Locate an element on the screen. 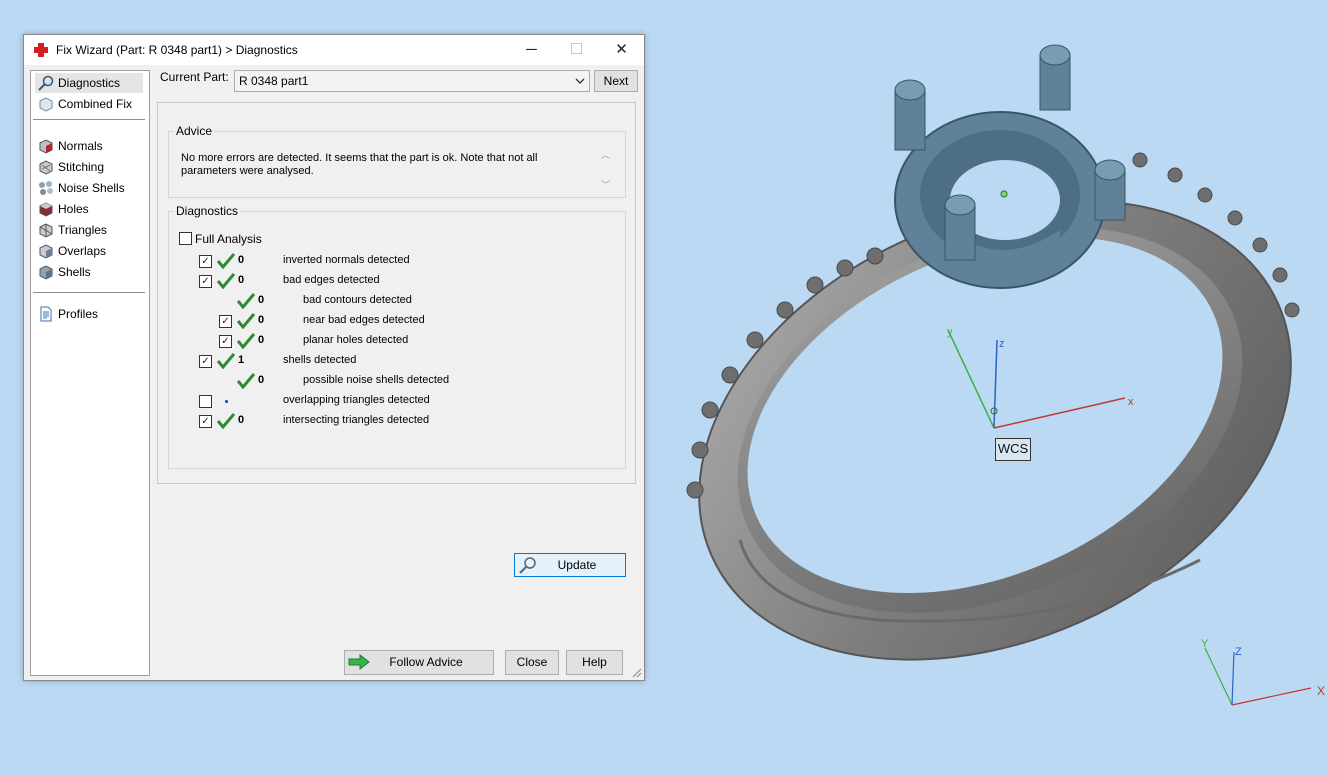  stitching-cube-icon is located at coordinates (46, 167).